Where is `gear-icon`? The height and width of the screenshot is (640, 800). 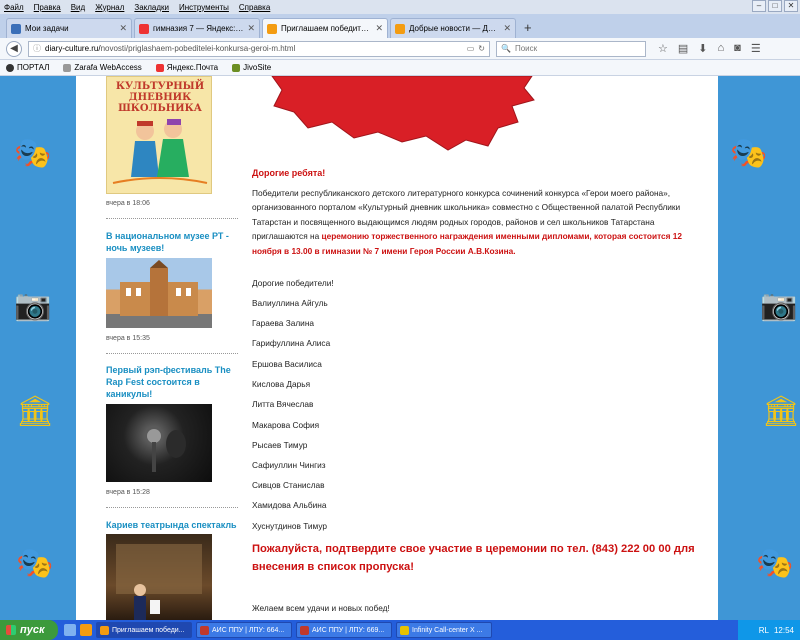 gear-icon is located at coordinates (10, 67).